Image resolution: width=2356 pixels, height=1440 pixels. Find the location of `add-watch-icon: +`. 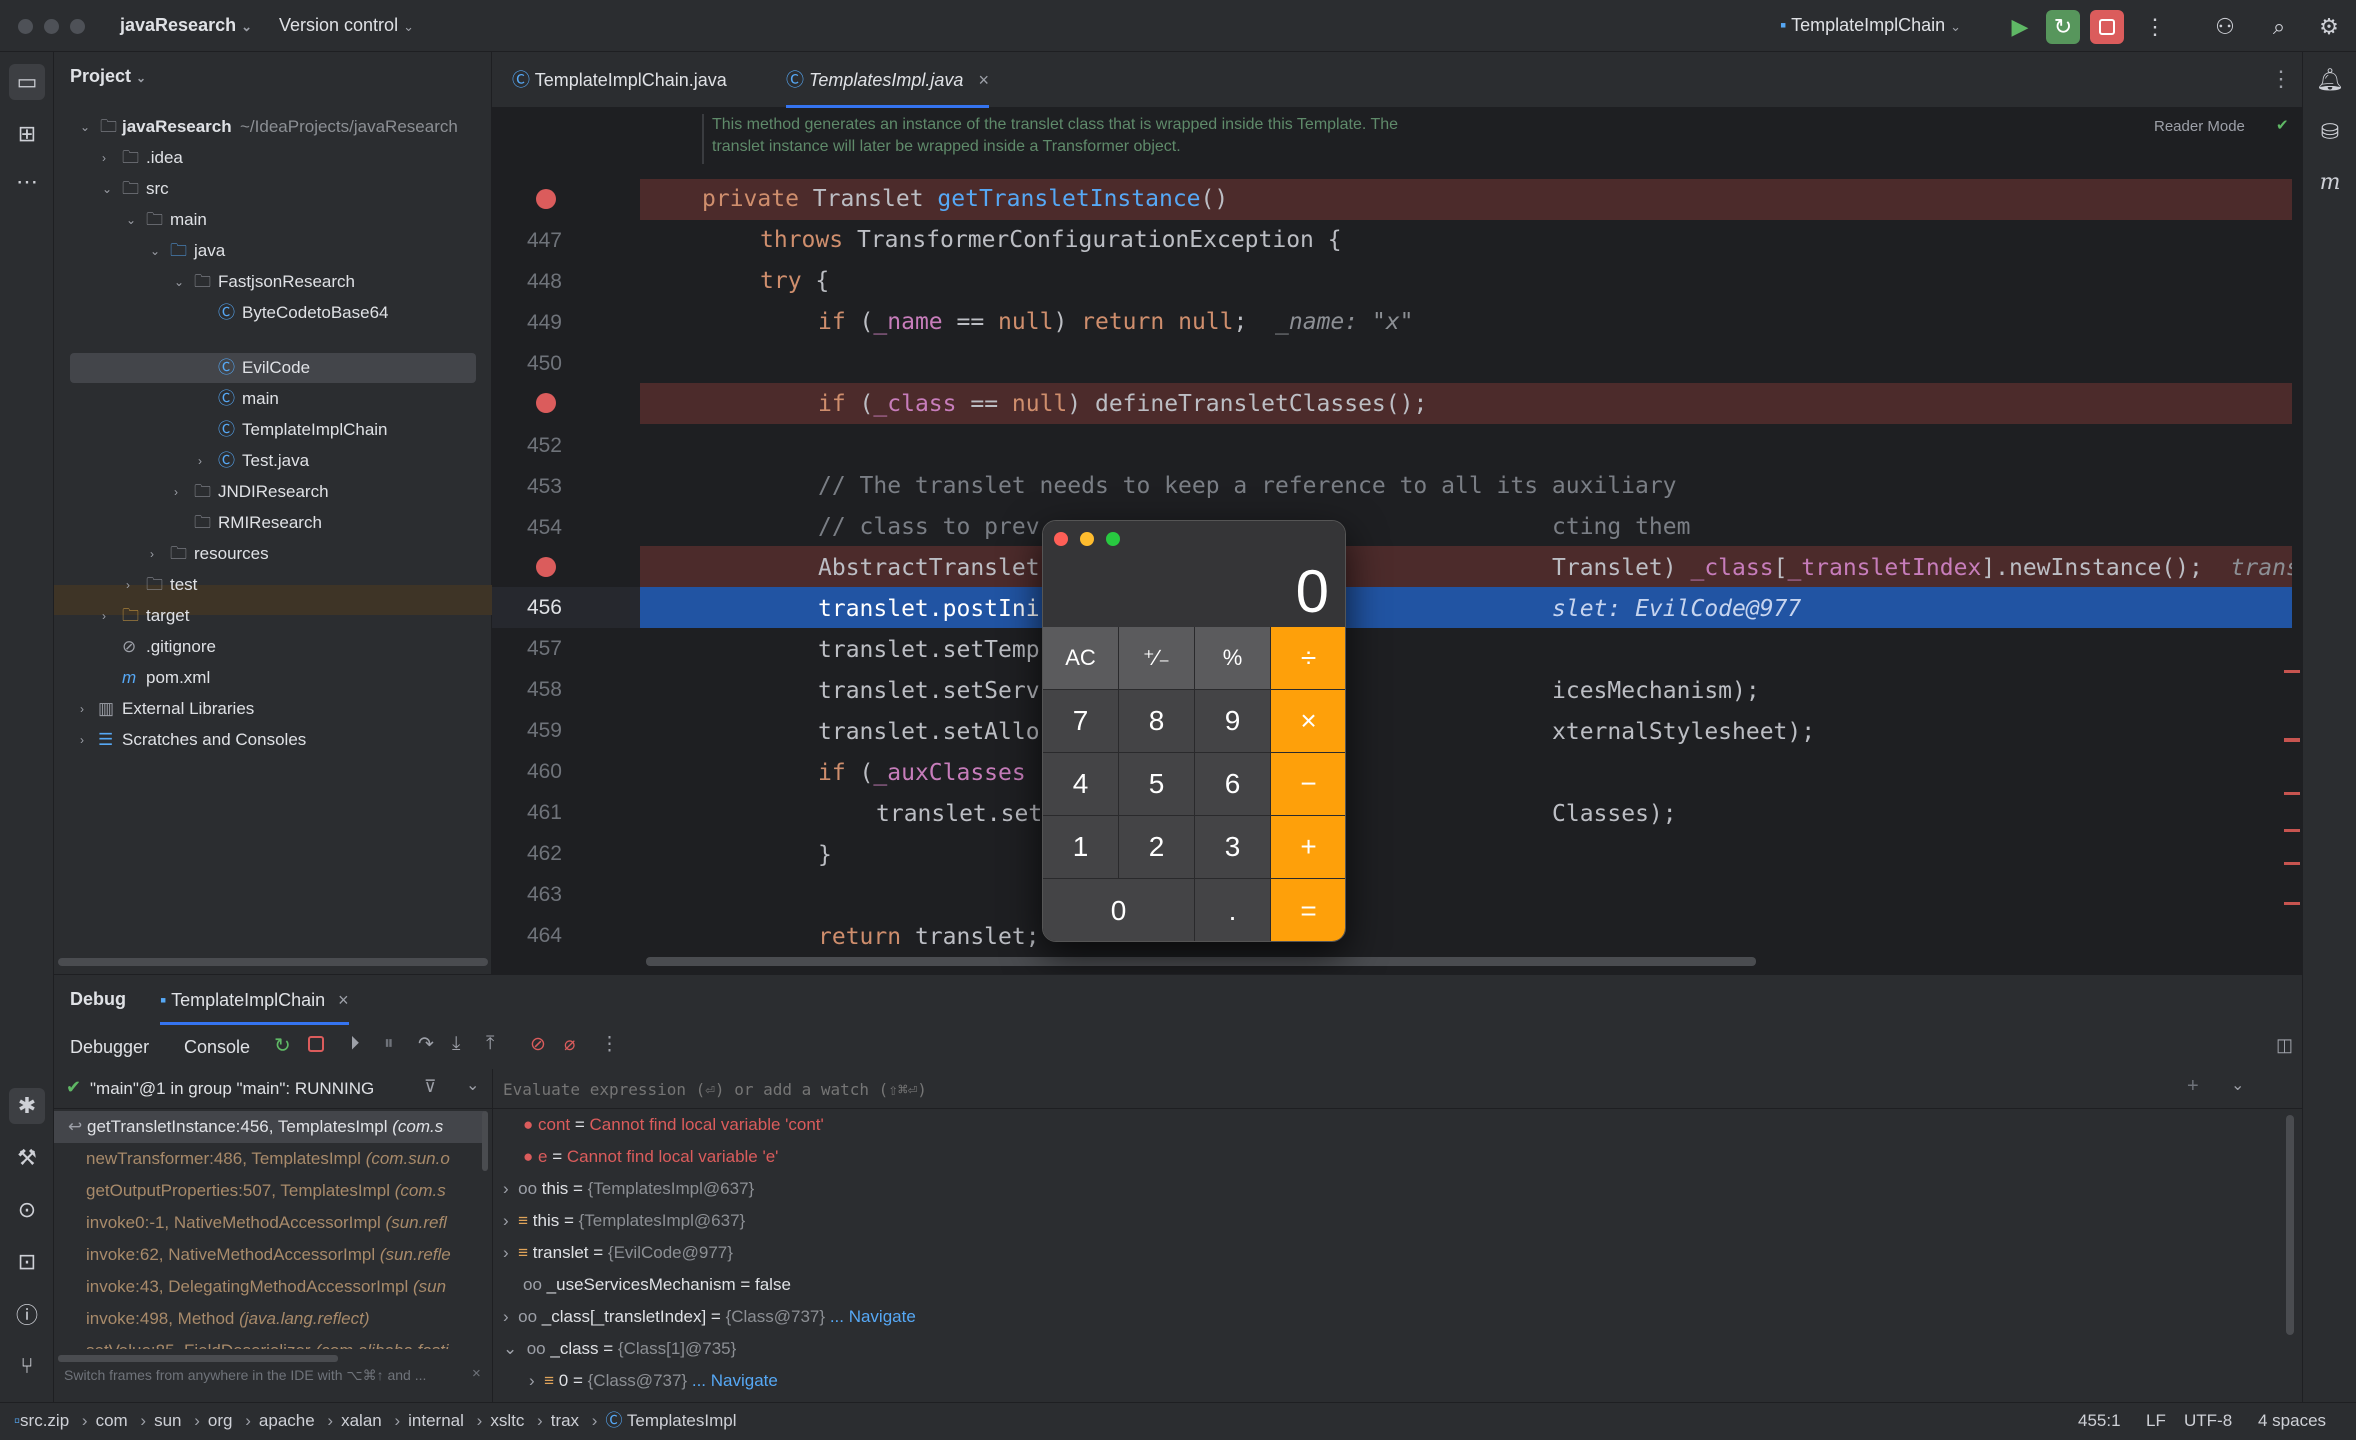

add-watch-icon: + is located at coordinates (2193, 1086).